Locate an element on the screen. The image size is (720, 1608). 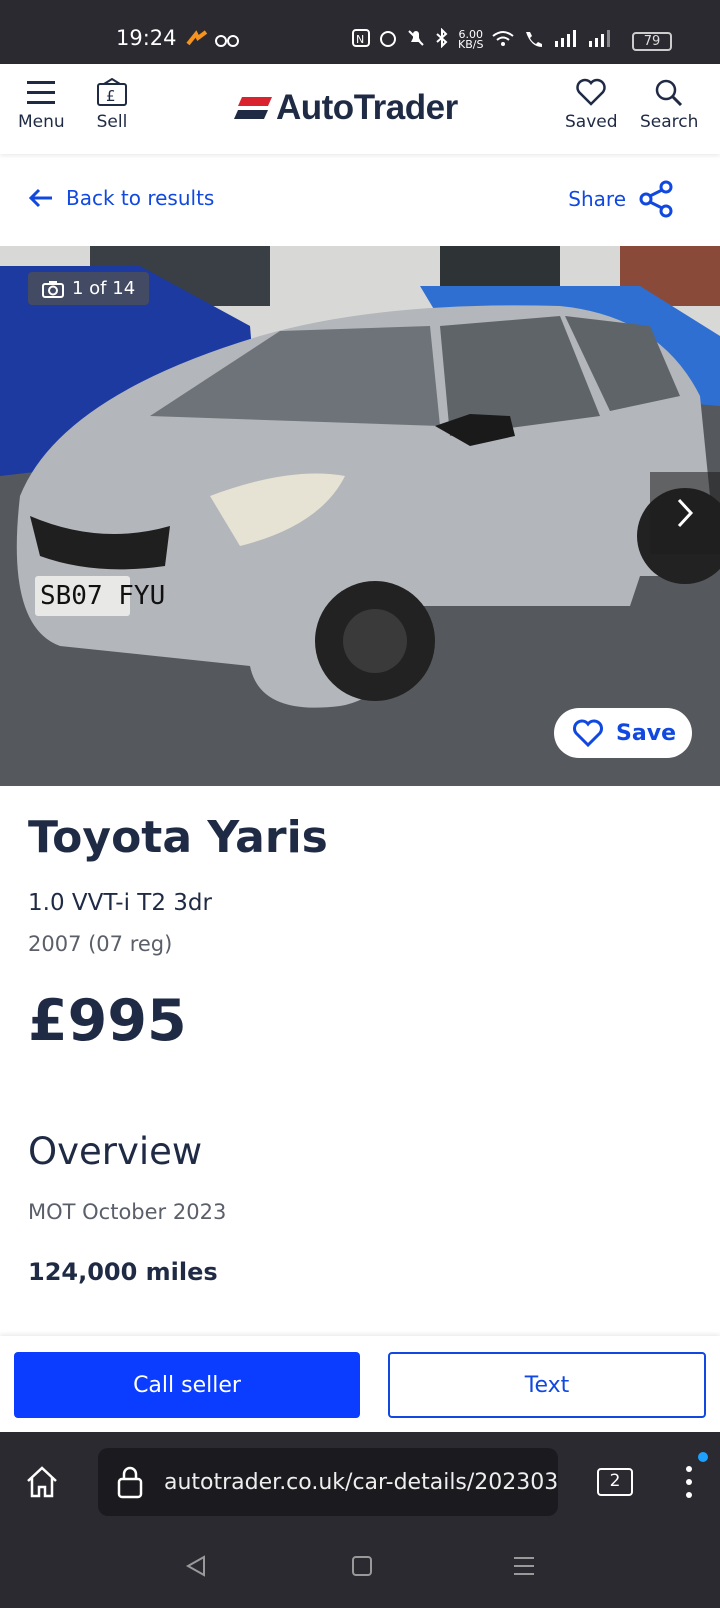
tab-count: 2 is located at coordinates (615, 1481).